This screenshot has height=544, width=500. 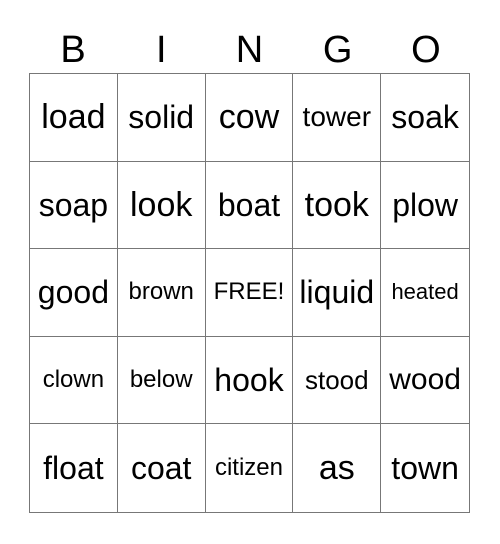 What do you see at coordinates (249, 205) in the screenshot?
I see `bingo-cell: boat` at bounding box center [249, 205].